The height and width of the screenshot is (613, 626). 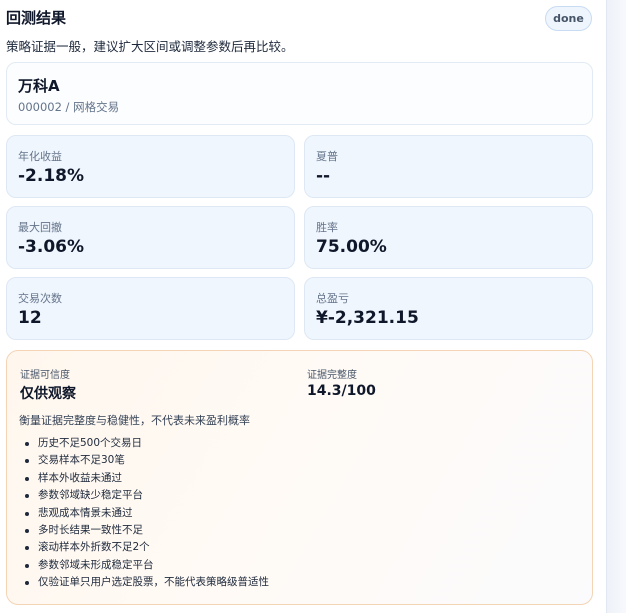 I want to click on status-badge: done, so click(x=568, y=18).